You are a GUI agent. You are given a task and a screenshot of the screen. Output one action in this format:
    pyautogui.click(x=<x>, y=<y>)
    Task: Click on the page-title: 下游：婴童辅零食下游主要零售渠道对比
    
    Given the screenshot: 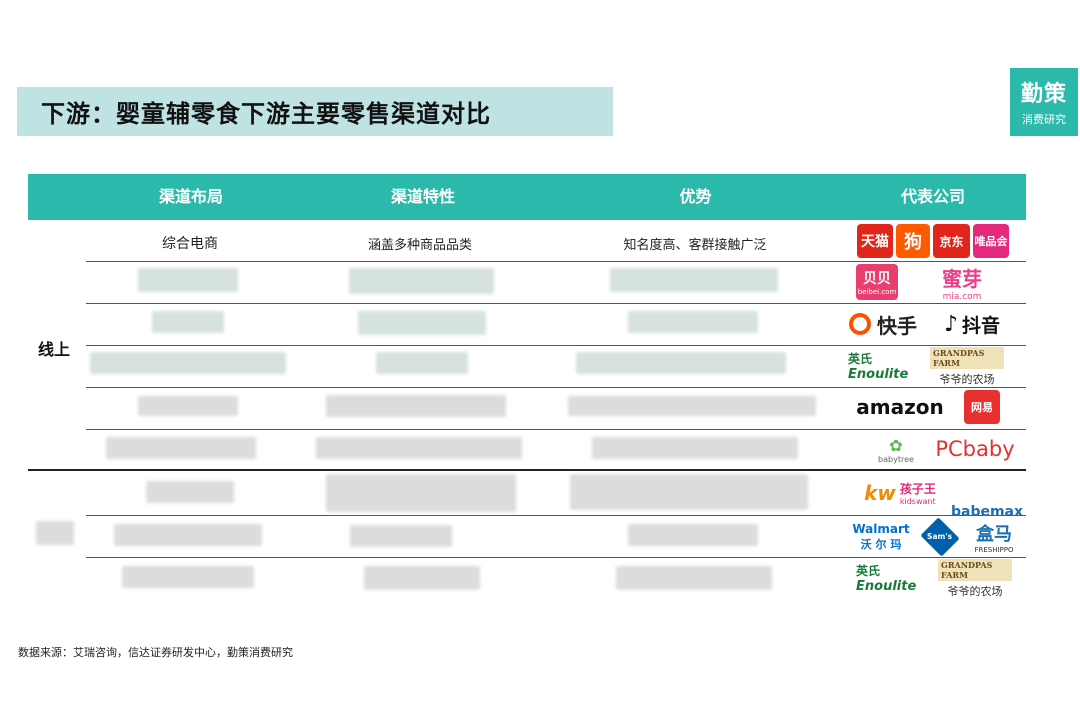 What is the action you would take?
    pyautogui.click(x=266, y=114)
    